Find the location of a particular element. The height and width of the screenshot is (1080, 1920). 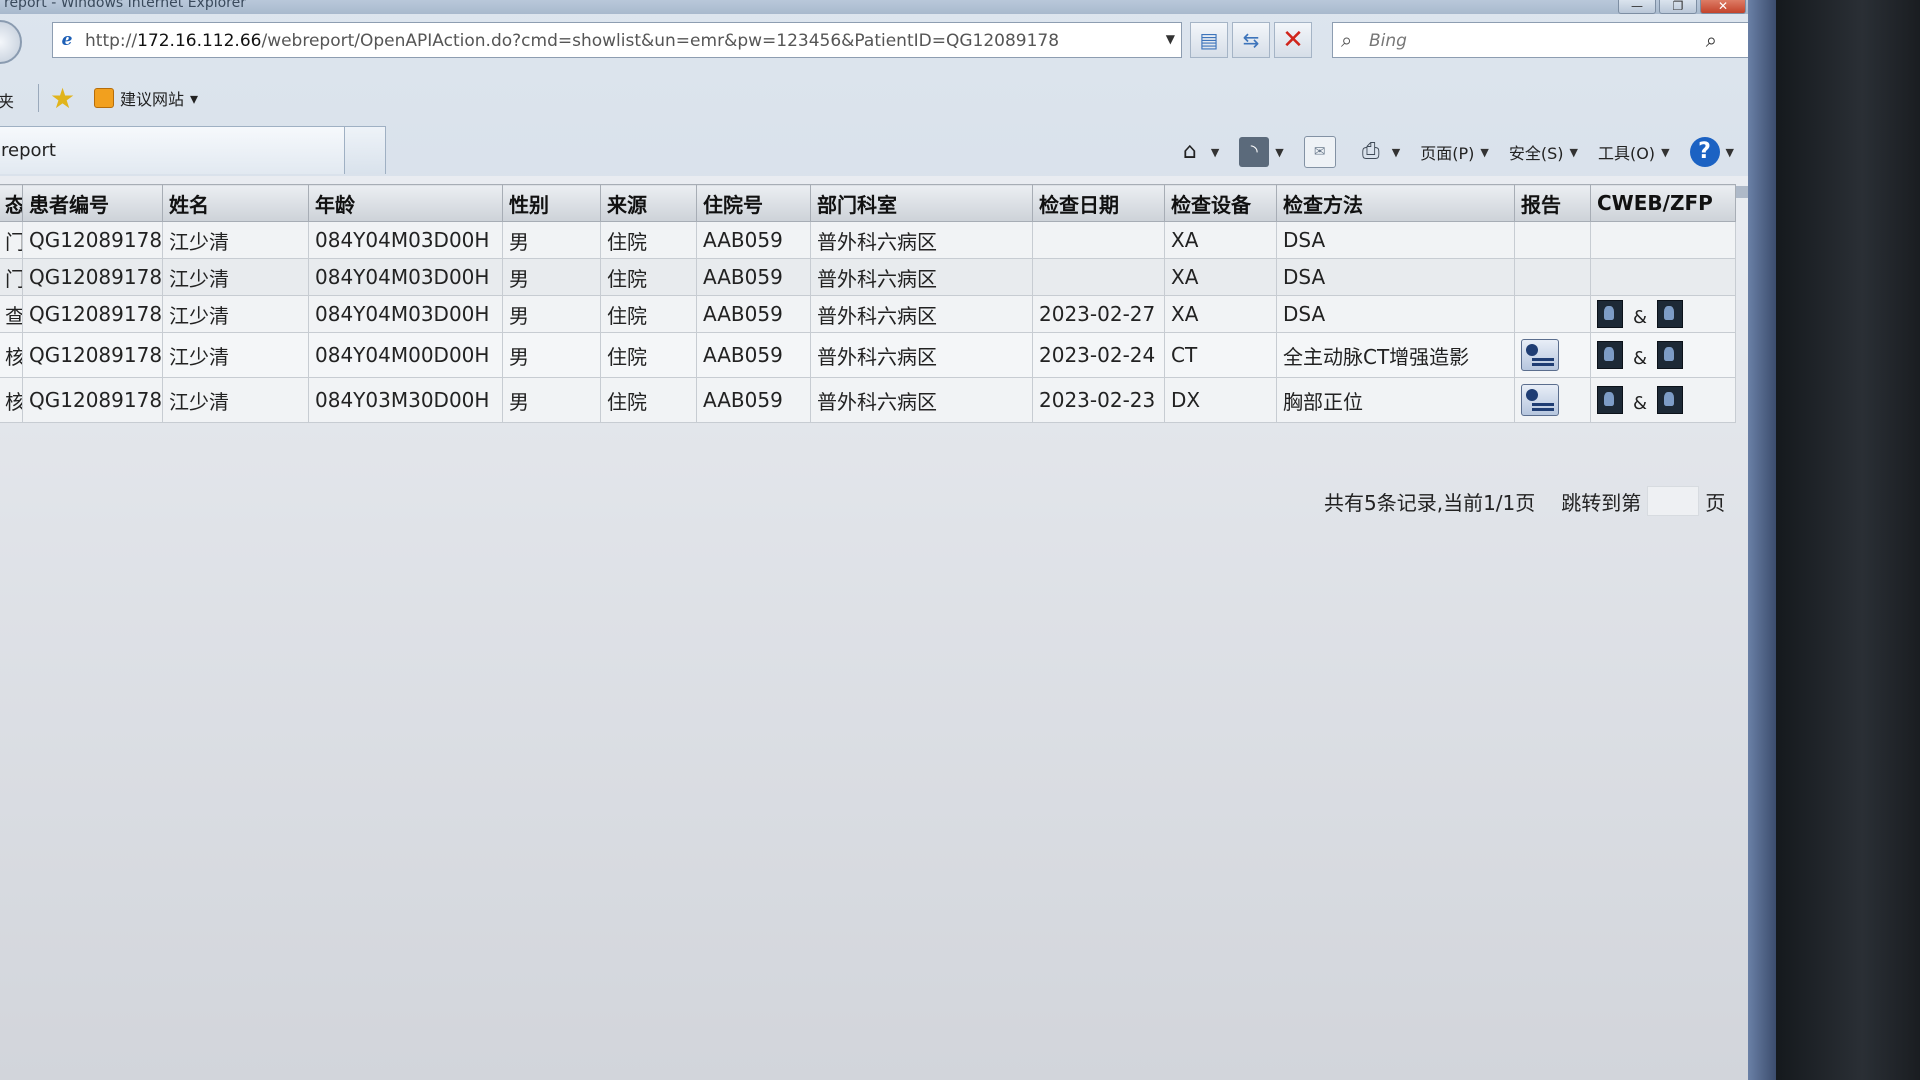

rss-feed-icon: ◝ is located at coordinates (1254, 152).